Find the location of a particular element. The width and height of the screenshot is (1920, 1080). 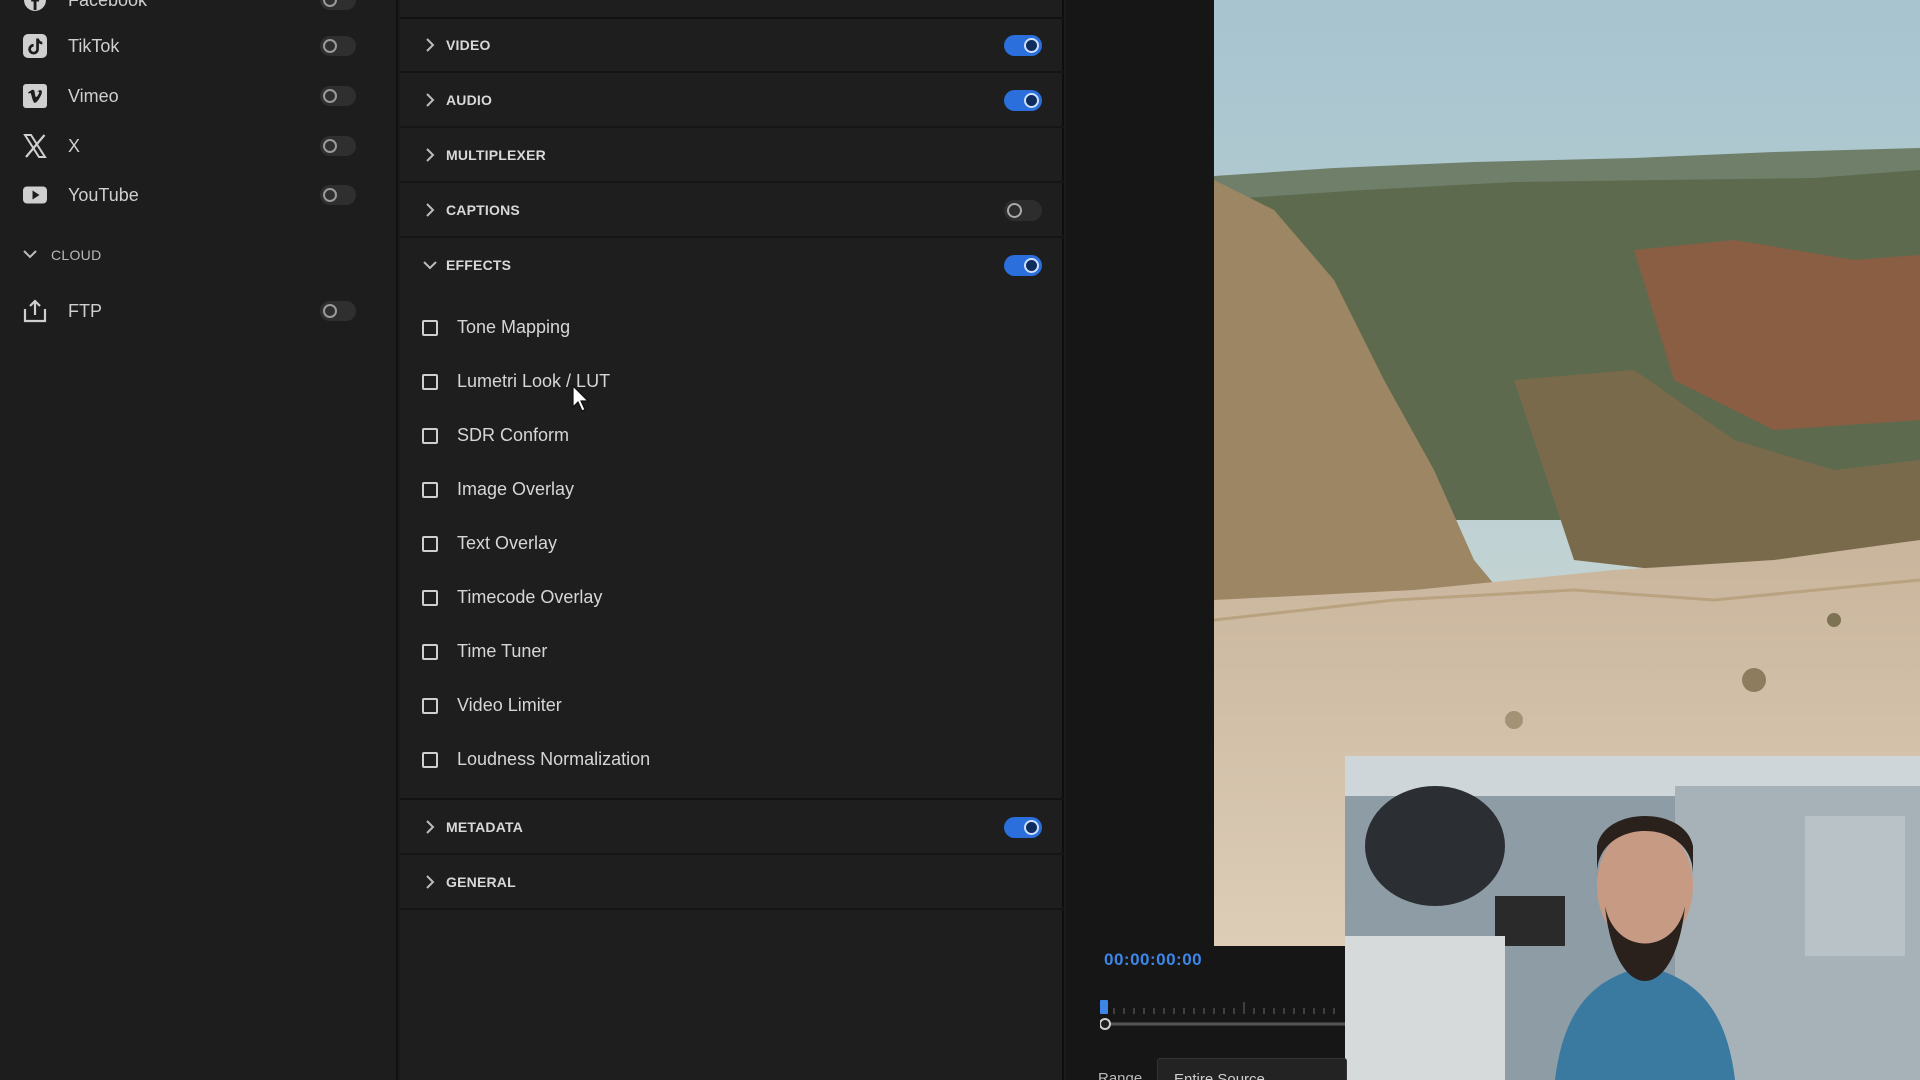

section-label: EFFECTS is located at coordinates (479, 265).